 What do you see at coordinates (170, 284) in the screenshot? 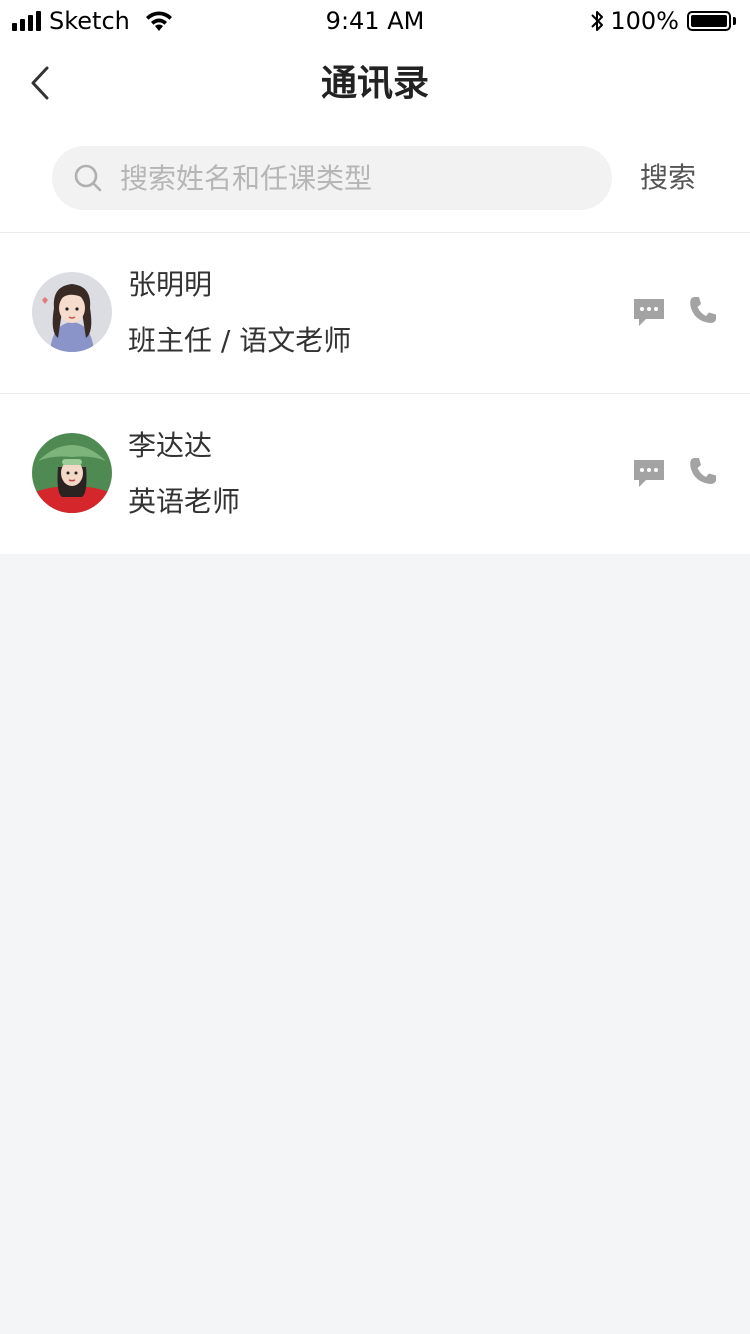
I see `contact-name: 张明明` at bounding box center [170, 284].